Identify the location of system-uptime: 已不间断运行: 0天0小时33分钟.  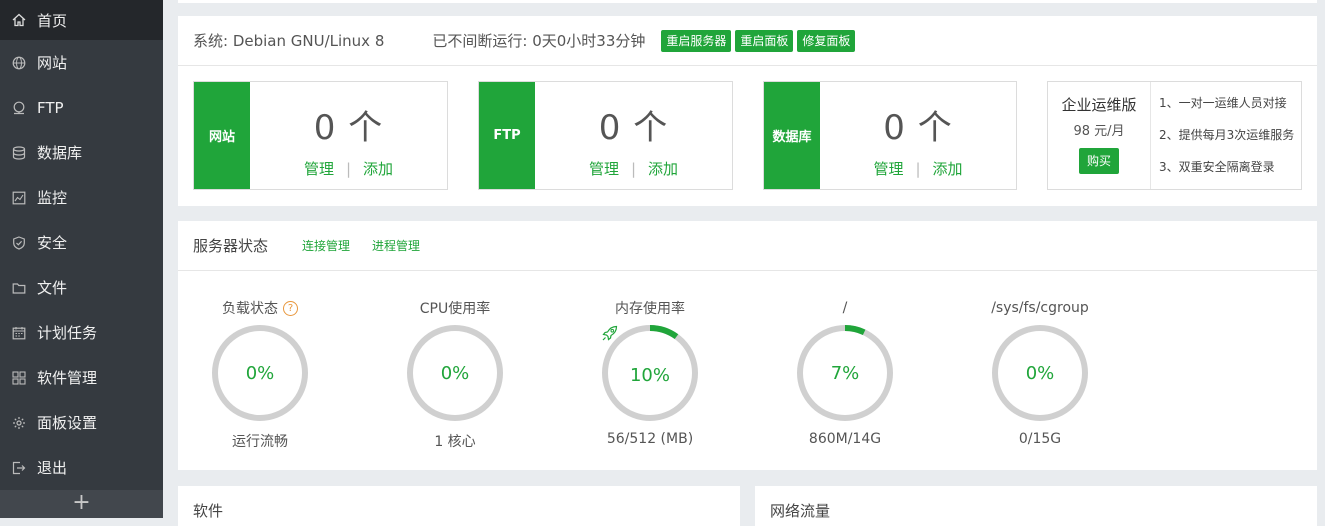
(539, 41).